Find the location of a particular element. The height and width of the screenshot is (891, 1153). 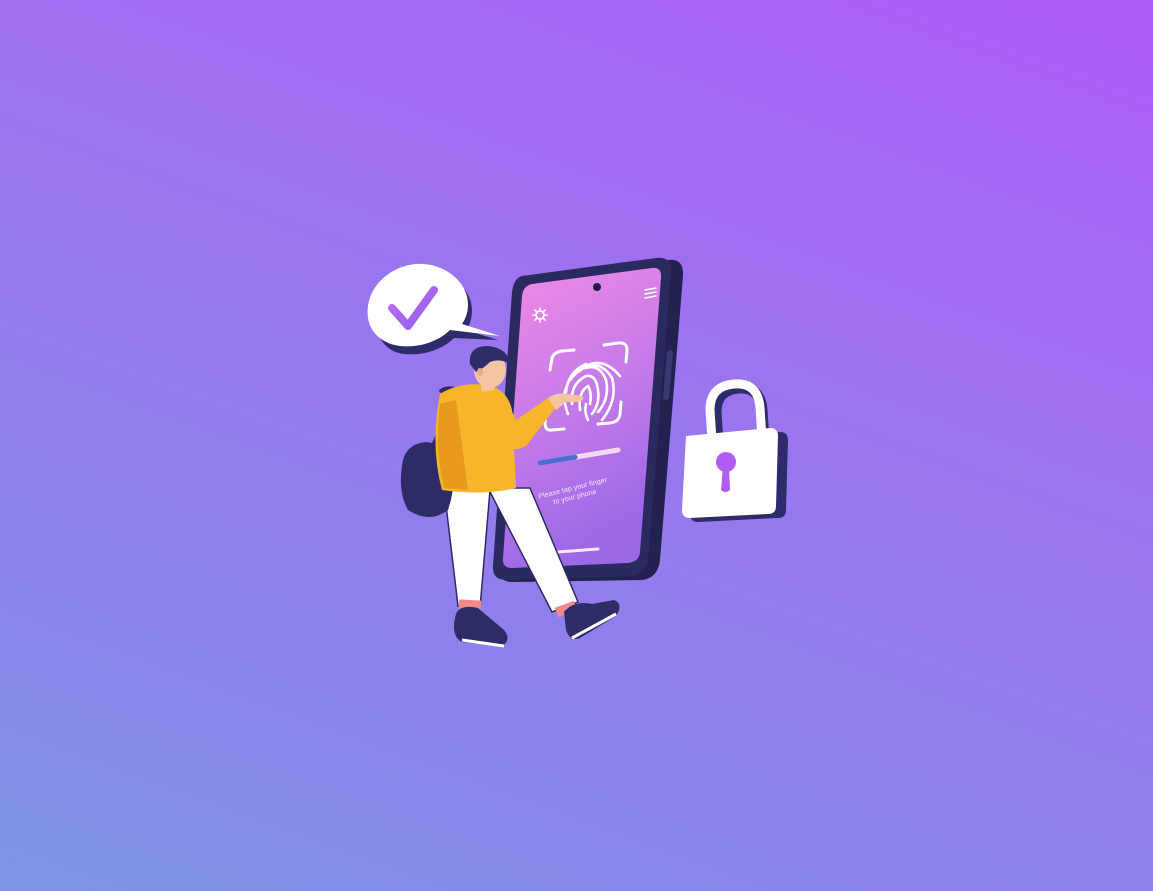

speech-bubble is located at coordinates (433, 309).